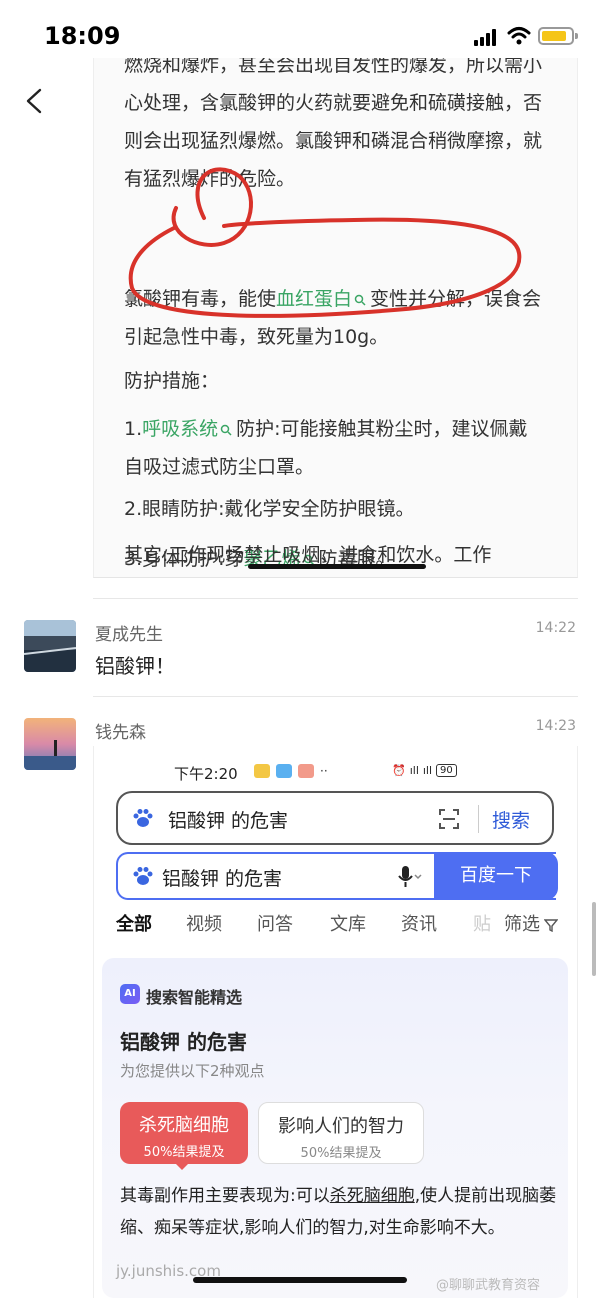  I want to click on article-paragraph: 氯酸钾有毒，能使血红蛋白 变性并分解，误食会引起急性中毒，致死量为10g。, so click(334, 318).